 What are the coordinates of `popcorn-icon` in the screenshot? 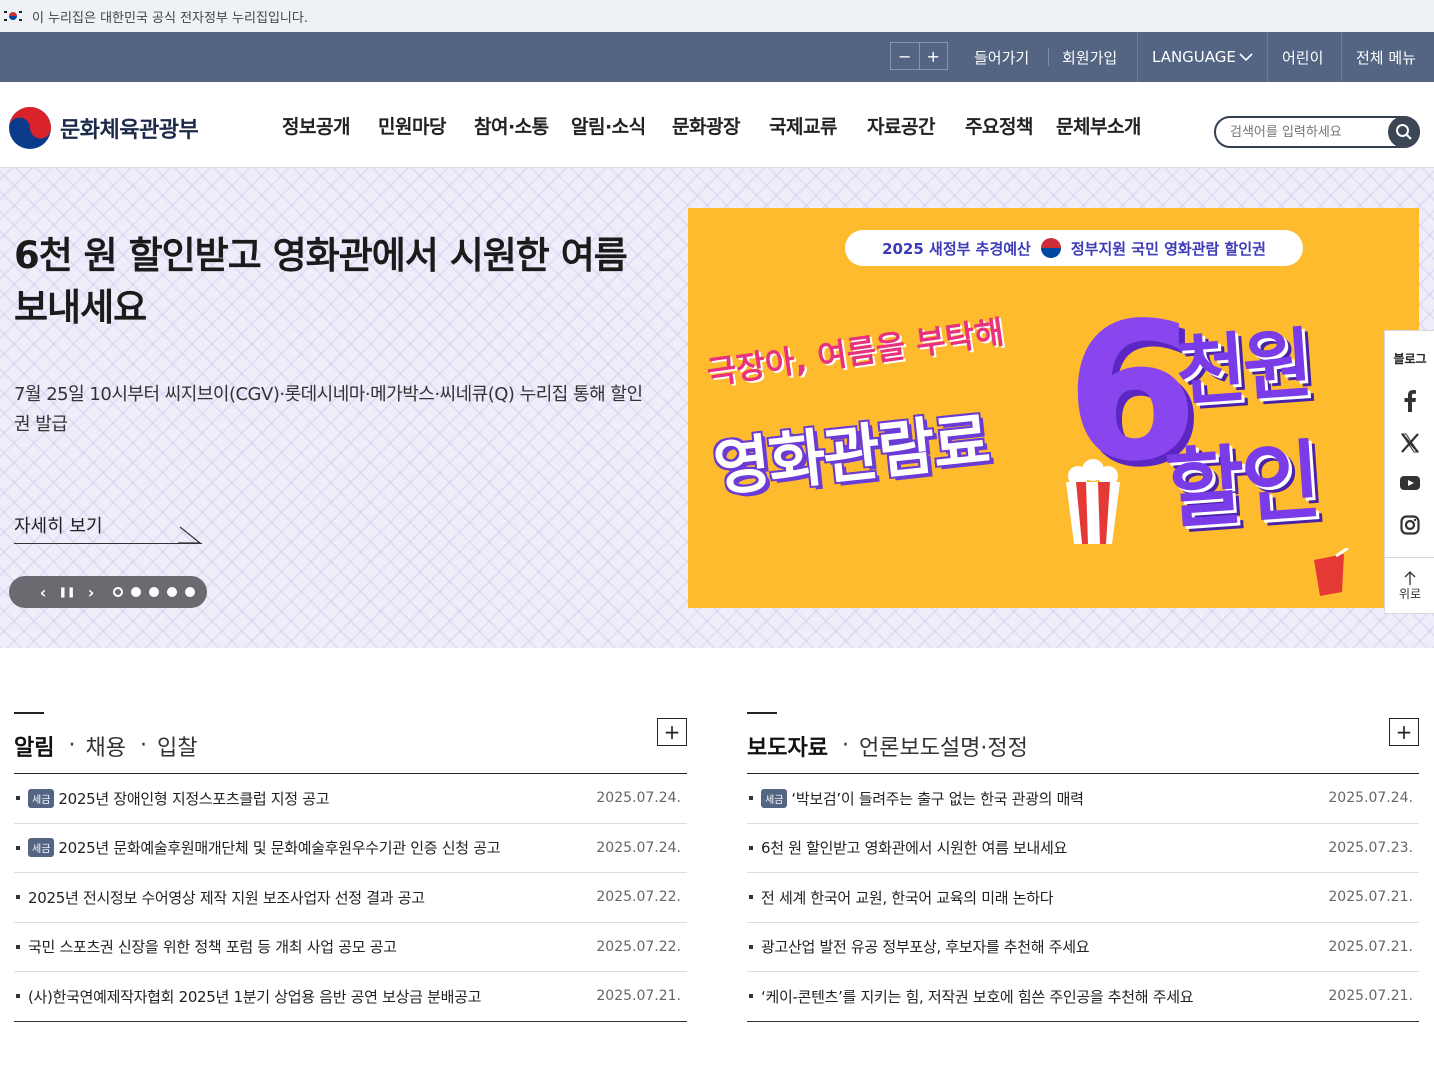 It's located at (1093, 501).